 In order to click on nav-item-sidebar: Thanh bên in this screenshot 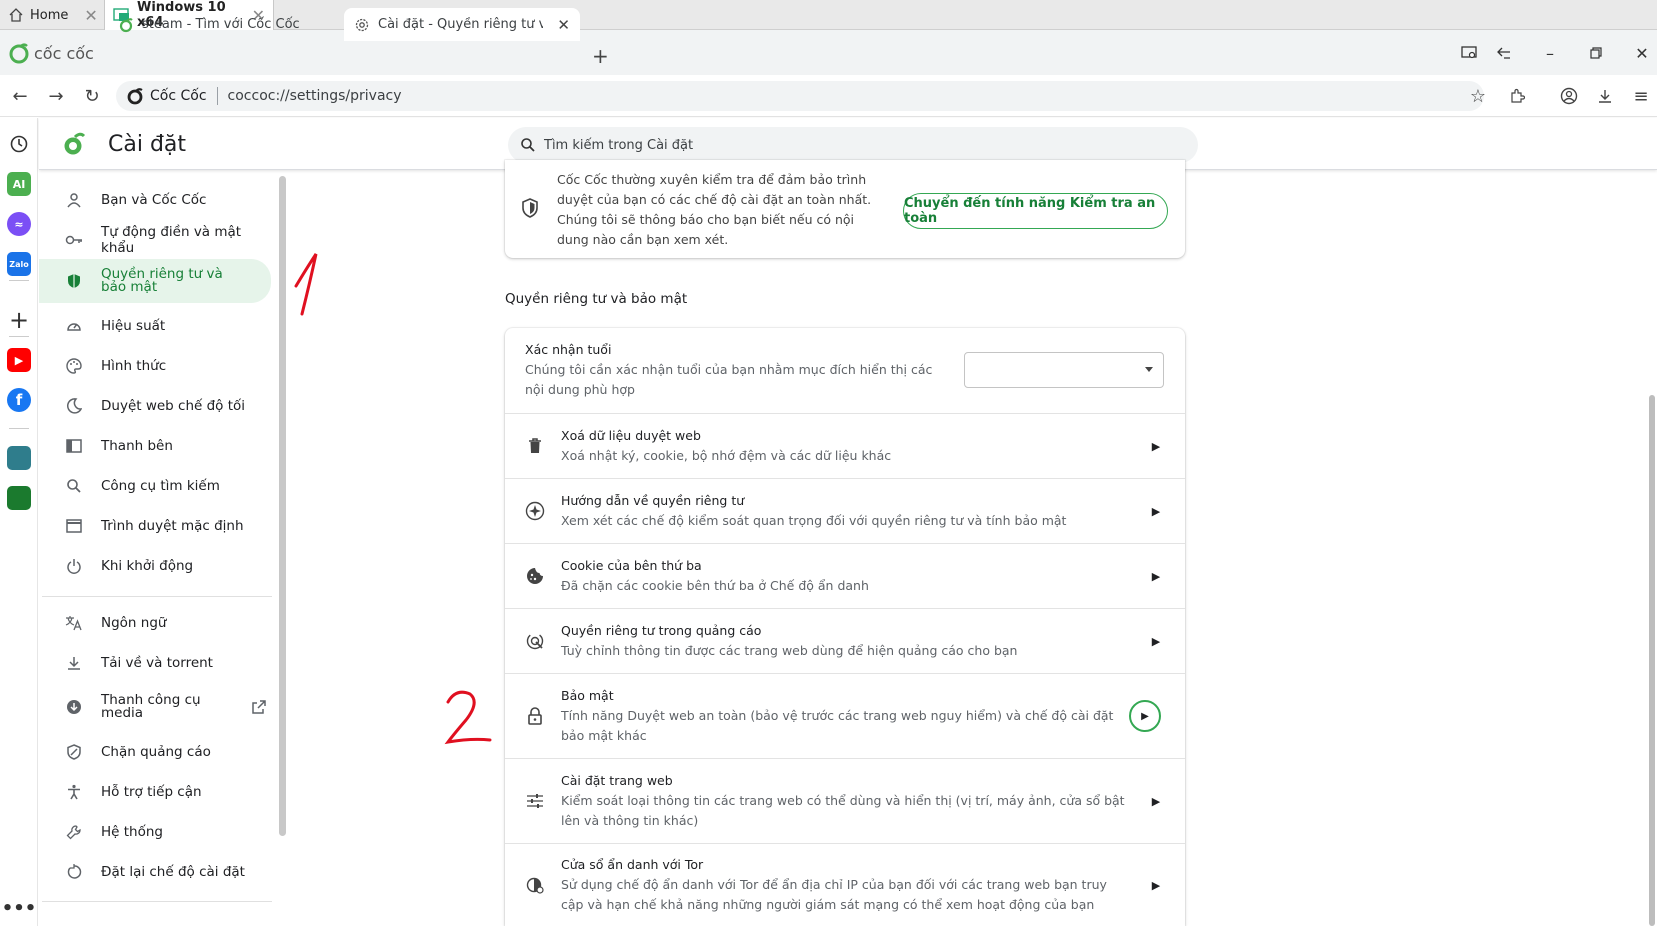, I will do `click(155, 446)`.